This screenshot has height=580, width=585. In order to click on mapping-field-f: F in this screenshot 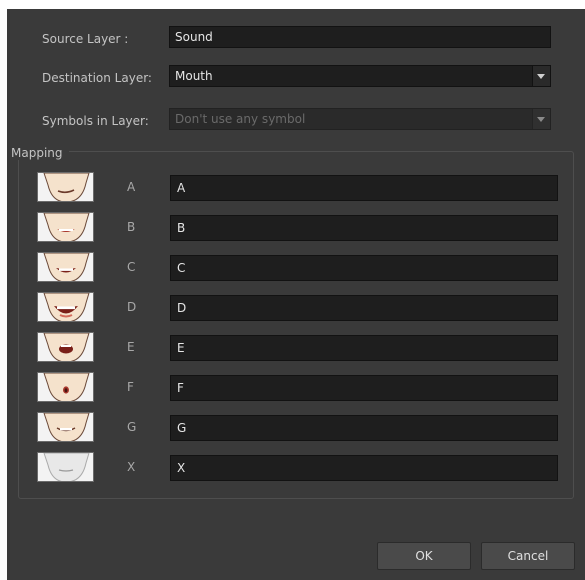, I will do `click(364, 388)`.